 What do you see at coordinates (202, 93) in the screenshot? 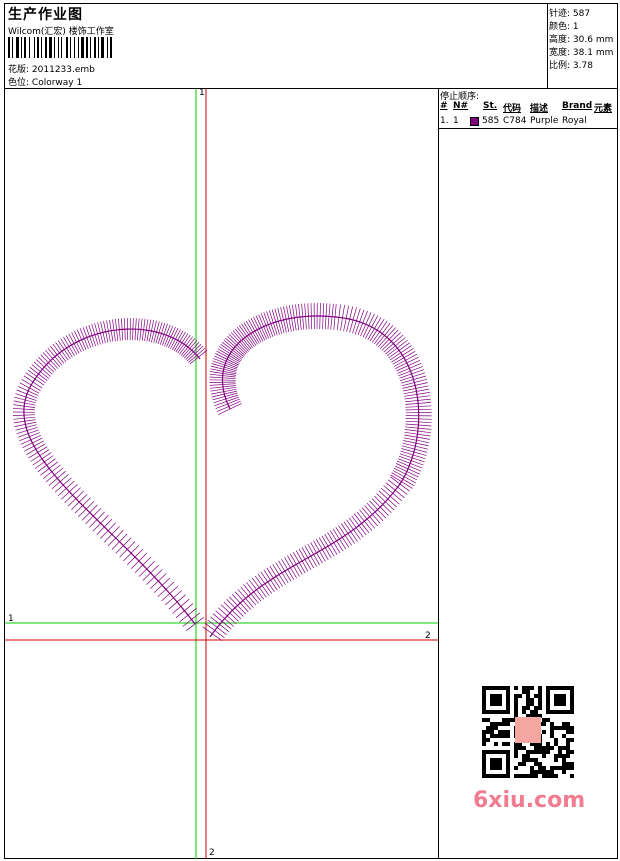
I see `green-v-label: 1` at bounding box center [202, 93].